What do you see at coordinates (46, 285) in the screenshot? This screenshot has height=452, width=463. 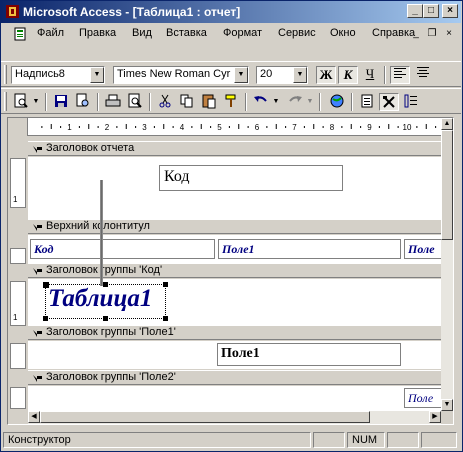 I see `move-handle` at bounding box center [46, 285].